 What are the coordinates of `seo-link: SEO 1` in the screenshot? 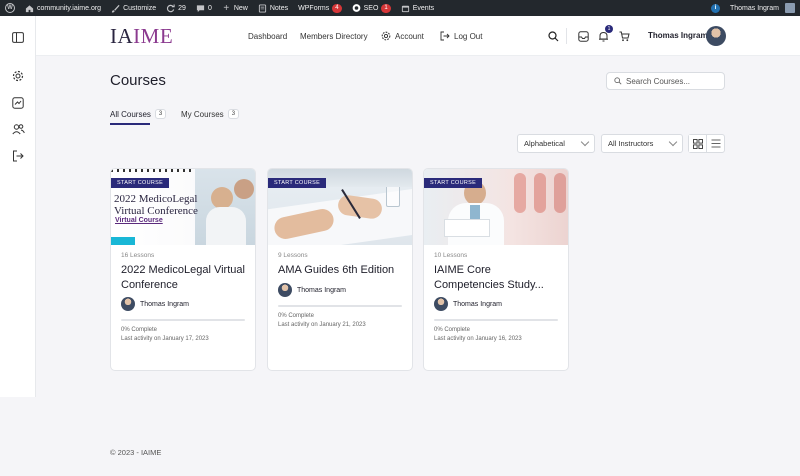 It's located at (371, 8).